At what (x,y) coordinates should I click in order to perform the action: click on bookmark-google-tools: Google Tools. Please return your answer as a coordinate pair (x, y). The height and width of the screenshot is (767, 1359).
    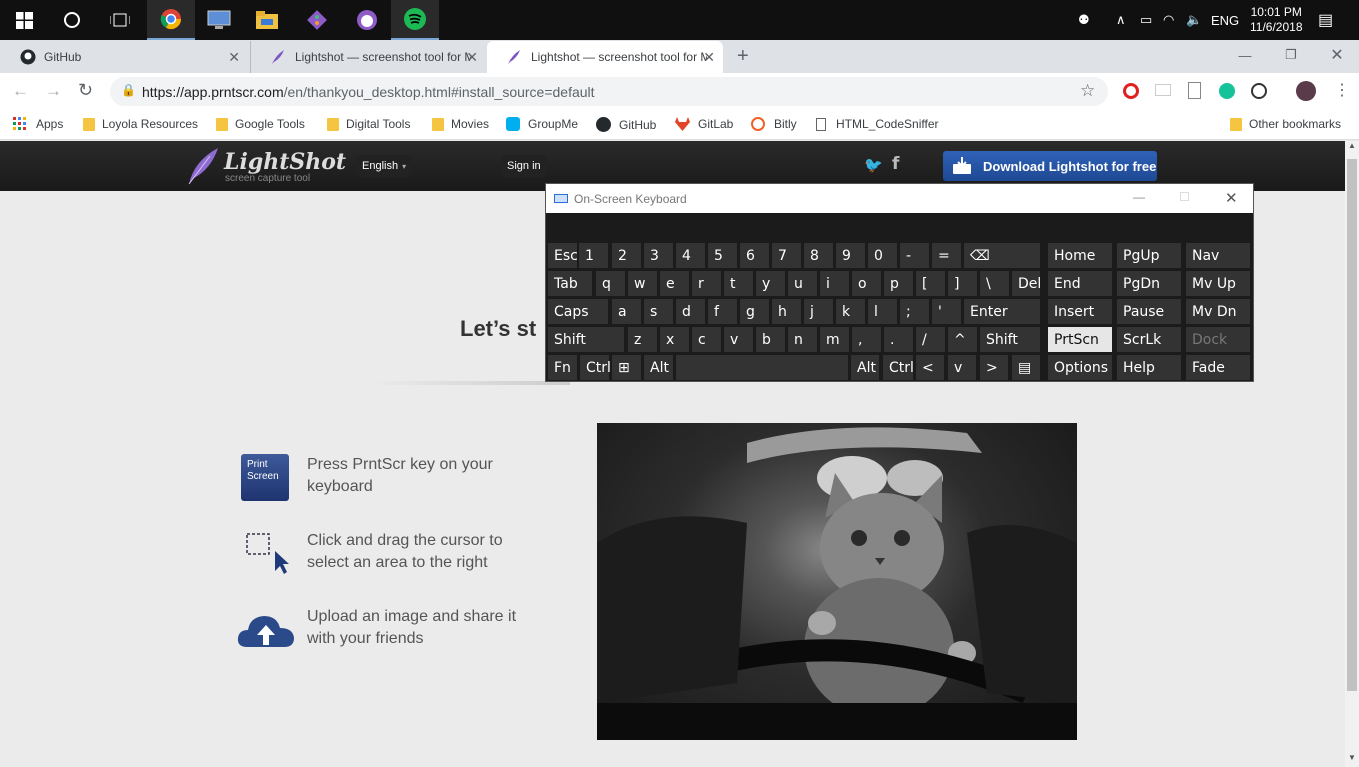
    Looking at the image, I should click on (260, 124).